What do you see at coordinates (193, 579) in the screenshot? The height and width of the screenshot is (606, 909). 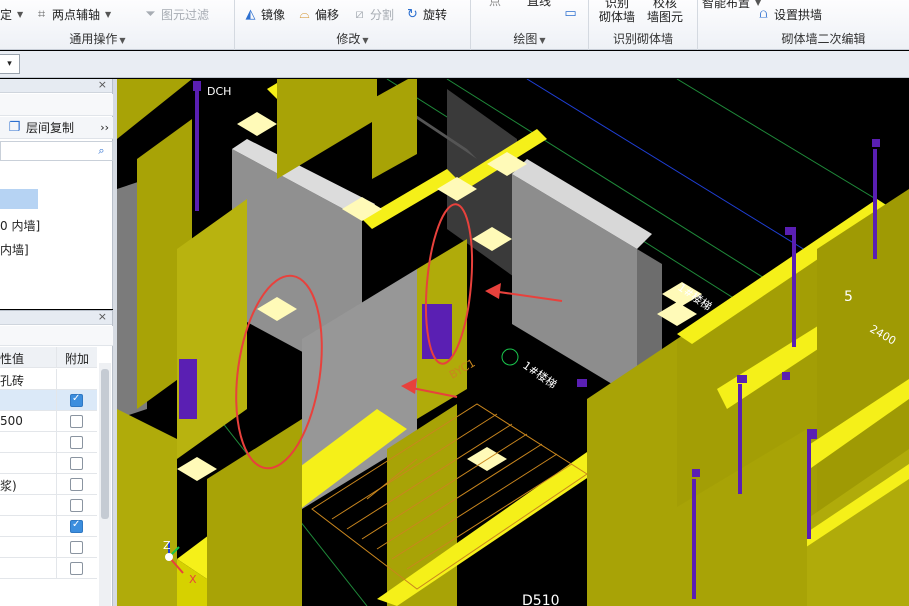 I see `axis-x-label: X` at bounding box center [193, 579].